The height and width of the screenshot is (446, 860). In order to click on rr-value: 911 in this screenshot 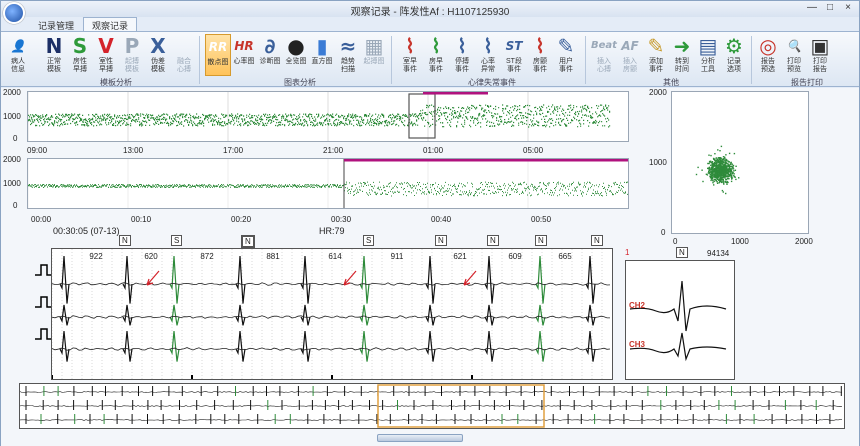, I will do `click(397, 256)`.